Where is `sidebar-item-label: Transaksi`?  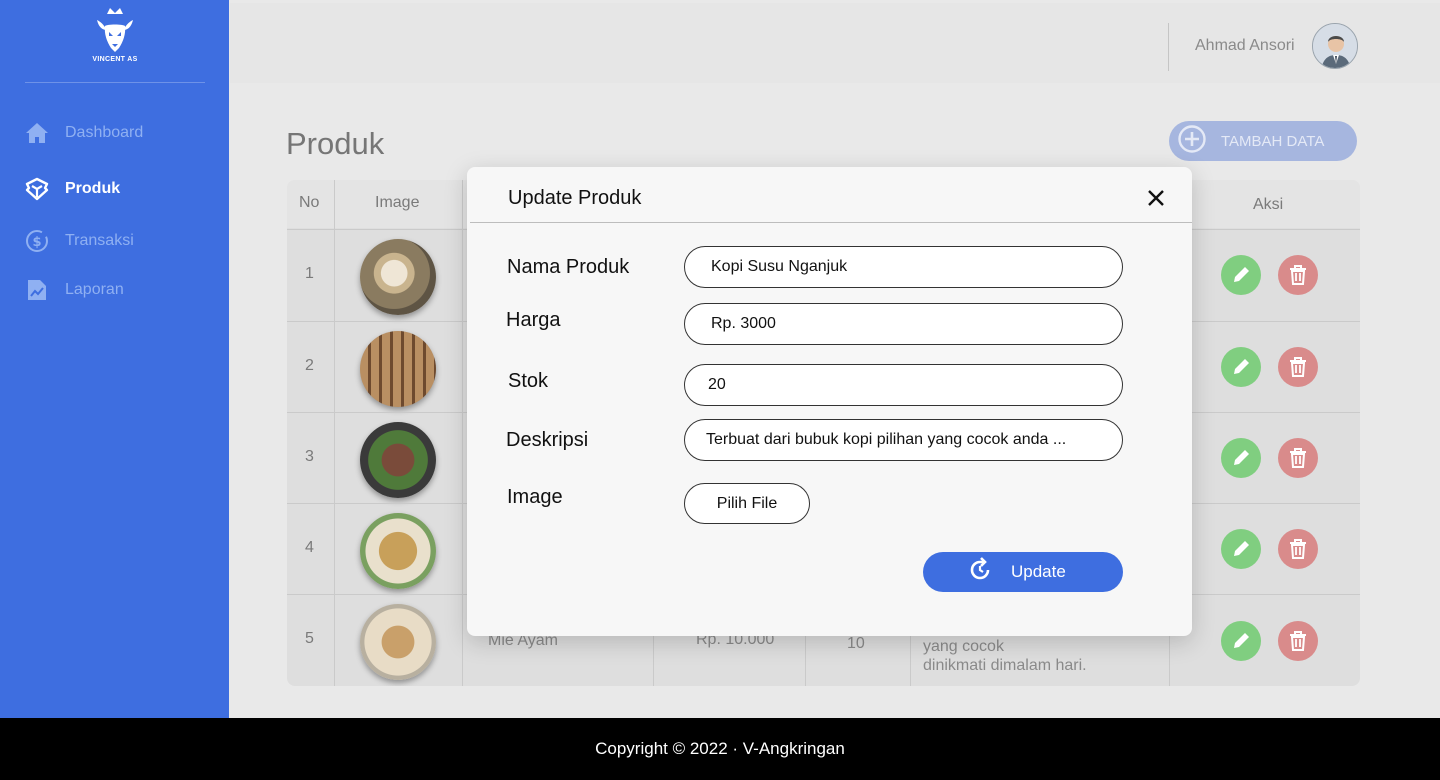
sidebar-item-label: Transaksi is located at coordinates (99, 240).